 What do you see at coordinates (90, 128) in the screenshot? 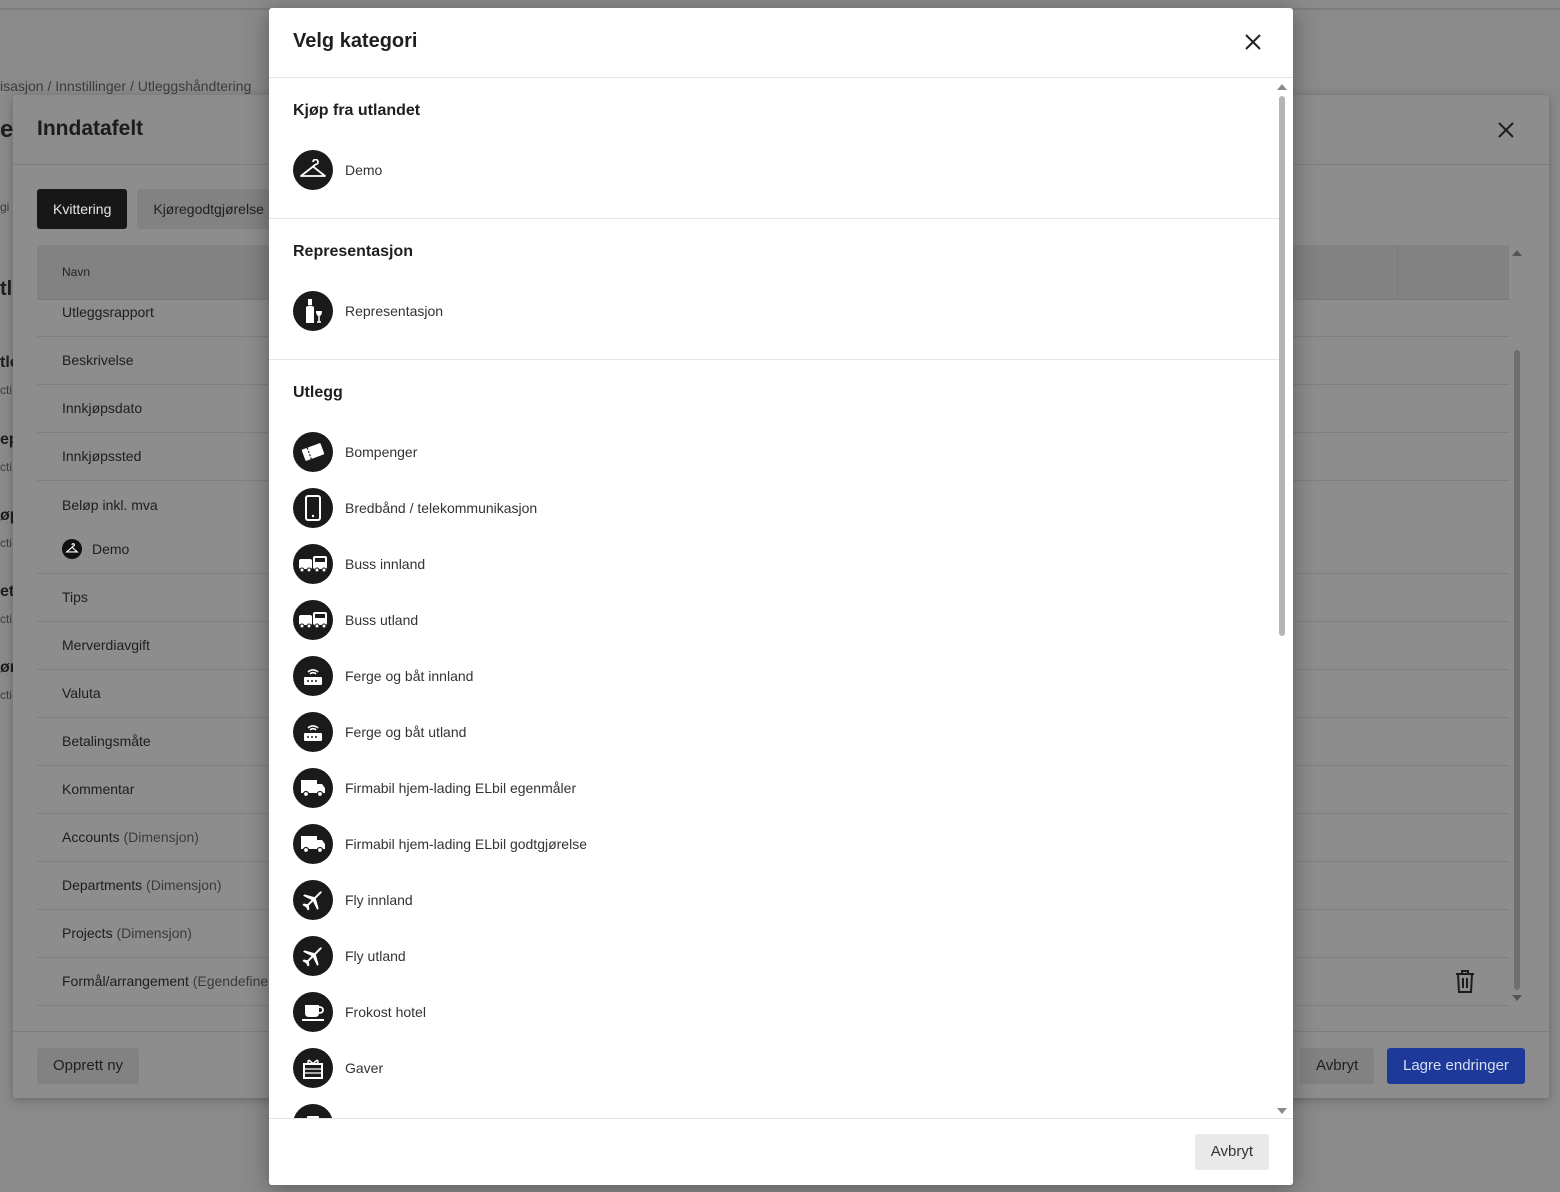
I see `modal-title: Inndatafelt` at bounding box center [90, 128].